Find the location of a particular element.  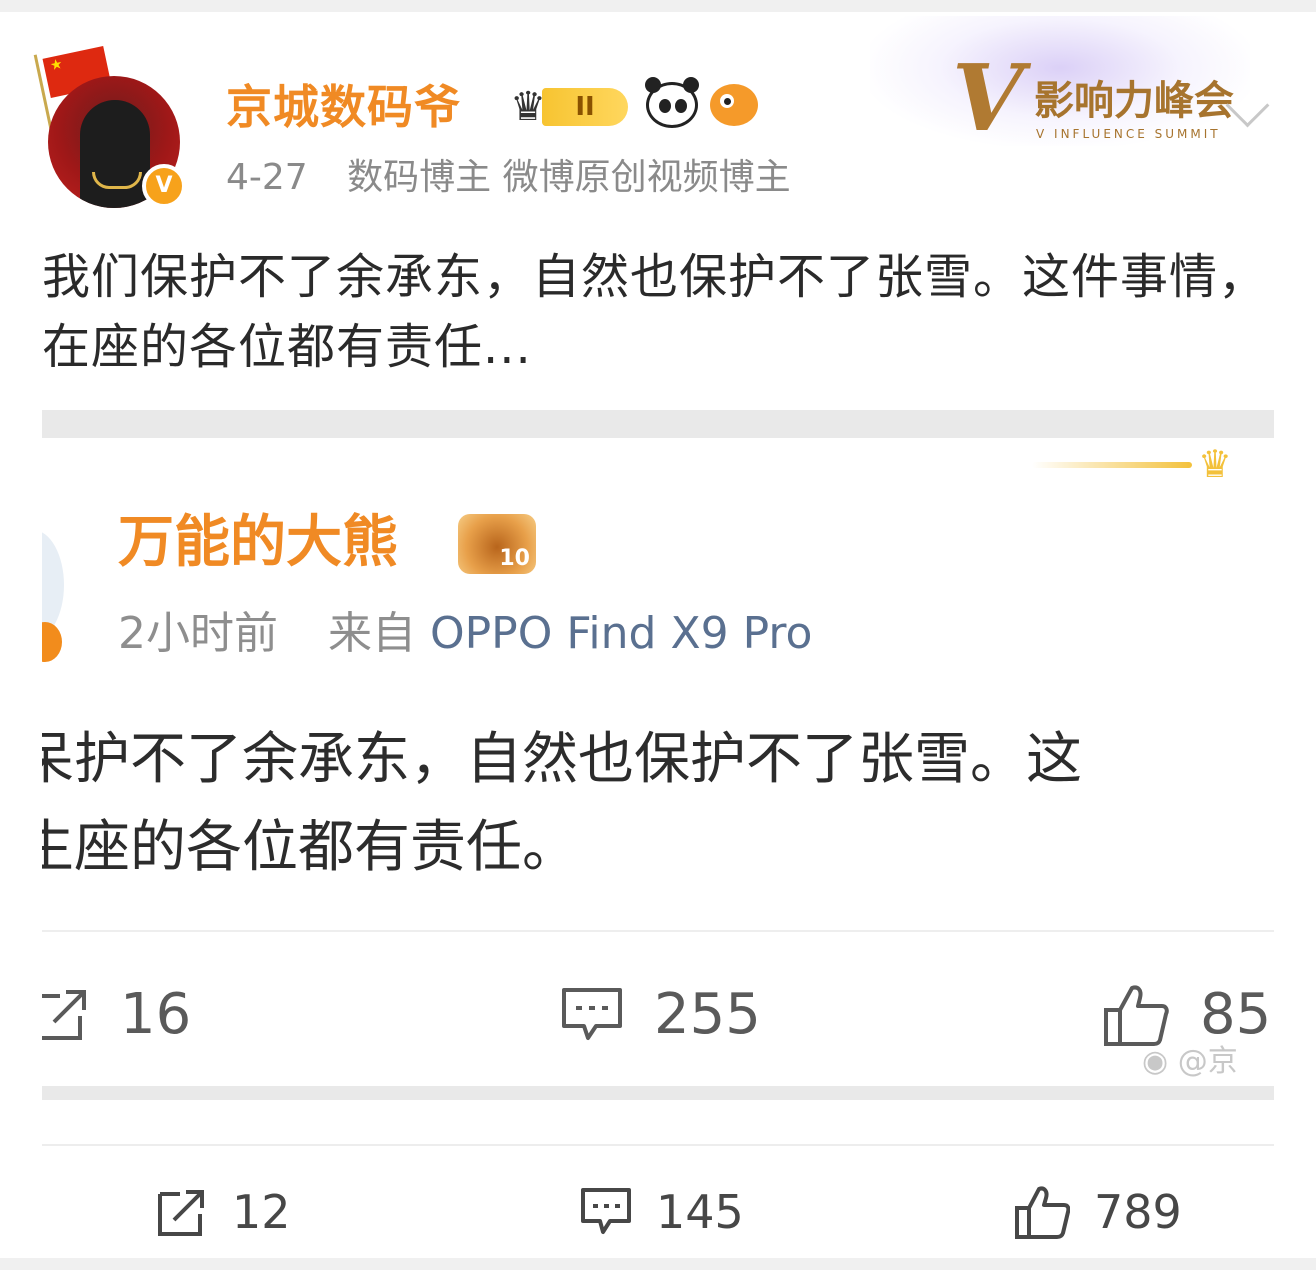

post-meta: 4-27 数码博主 微博原创视频博主 is located at coordinates (508, 178).